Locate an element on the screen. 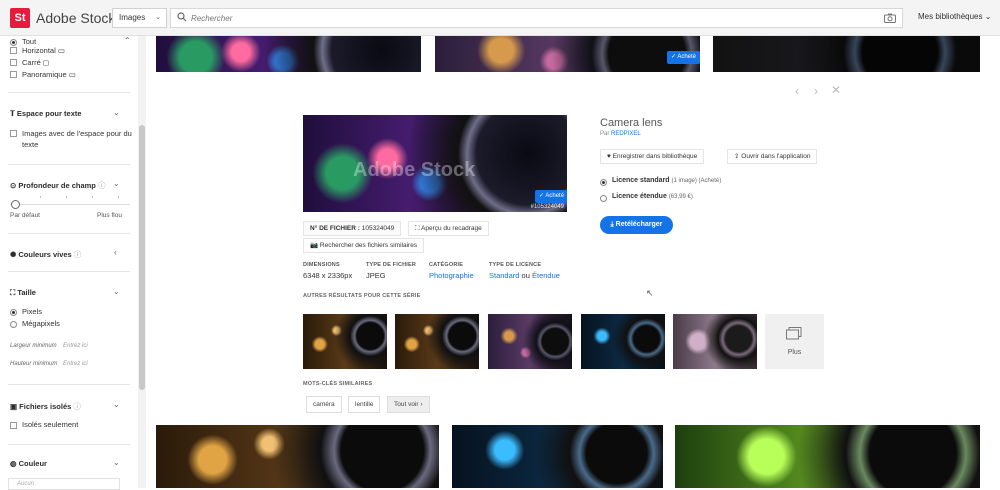  size-pixels-label: Pixels is located at coordinates (32, 311).